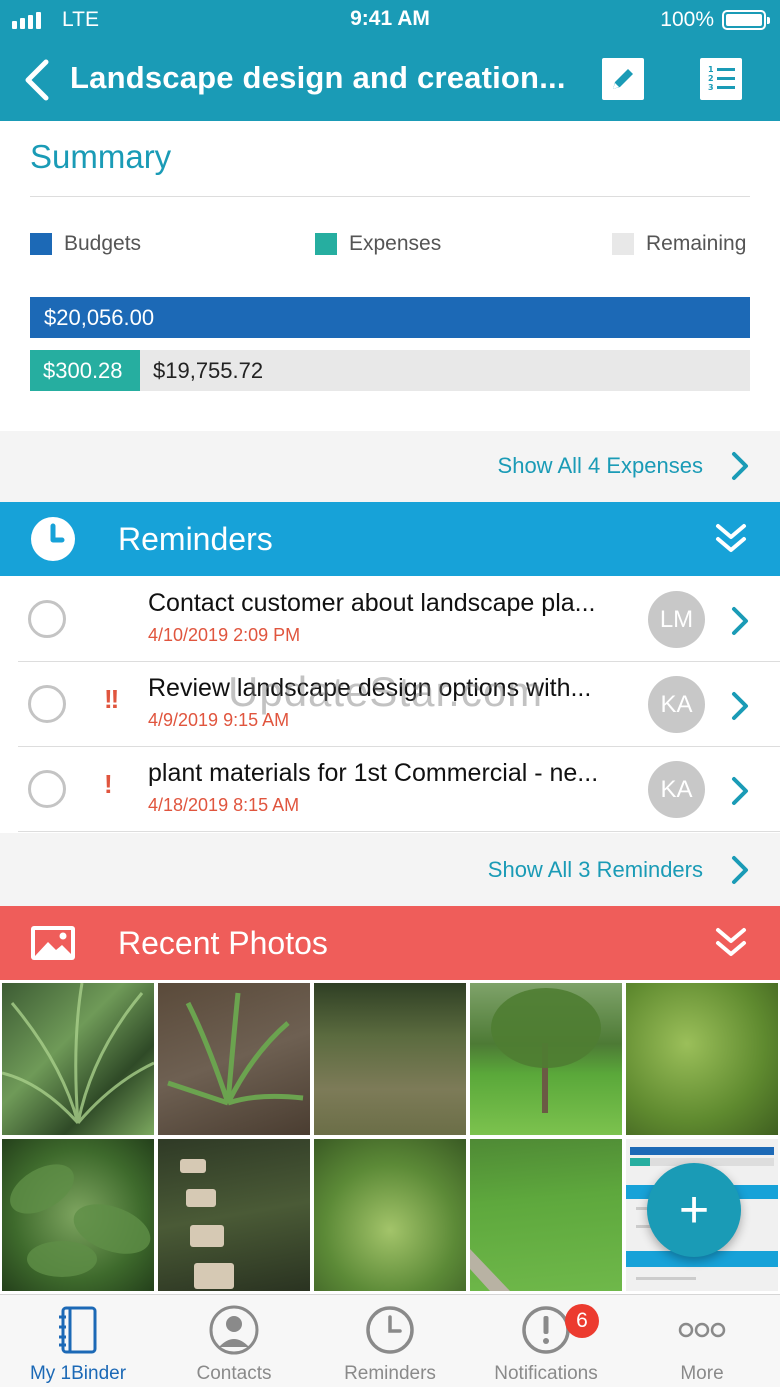  I want to click on avatar: LM, so click(676, 619).